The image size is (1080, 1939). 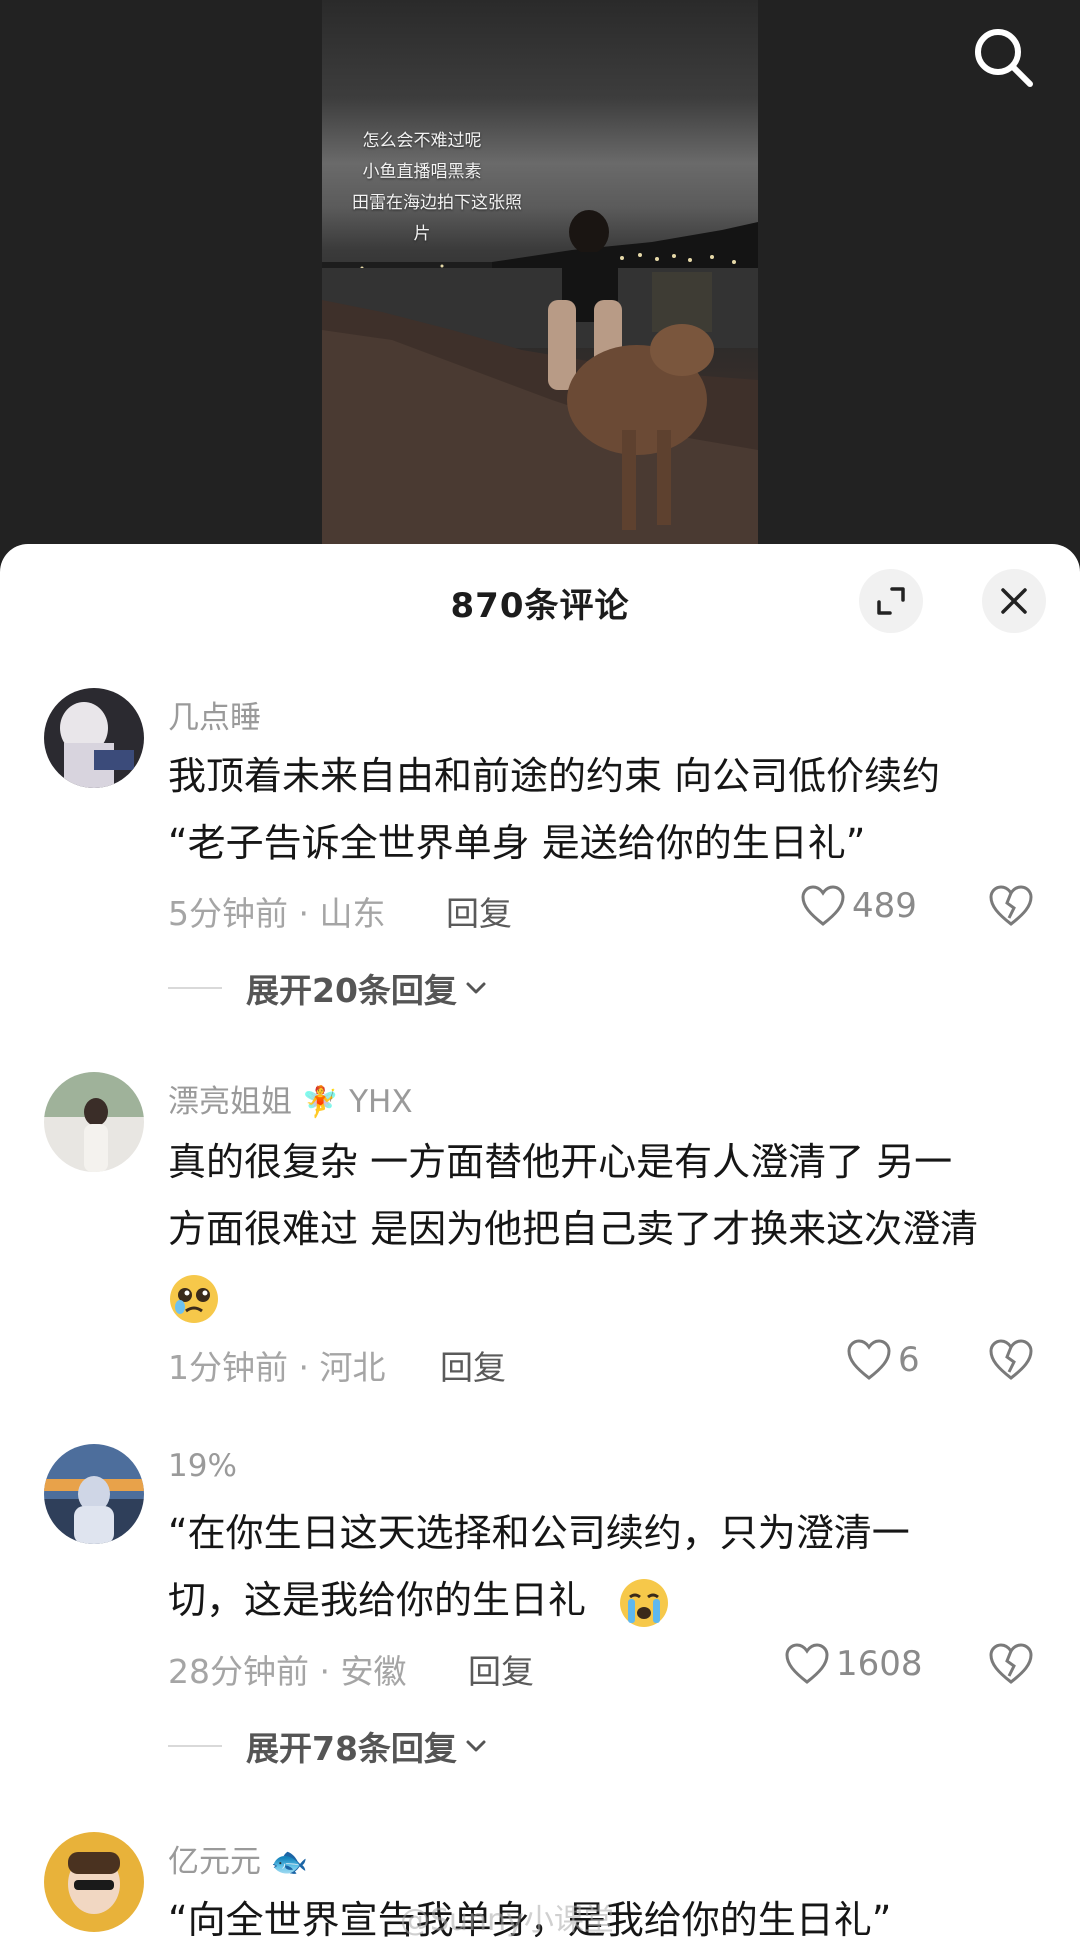 I want to click on like-button: 6, so click(x=883, y=1360).